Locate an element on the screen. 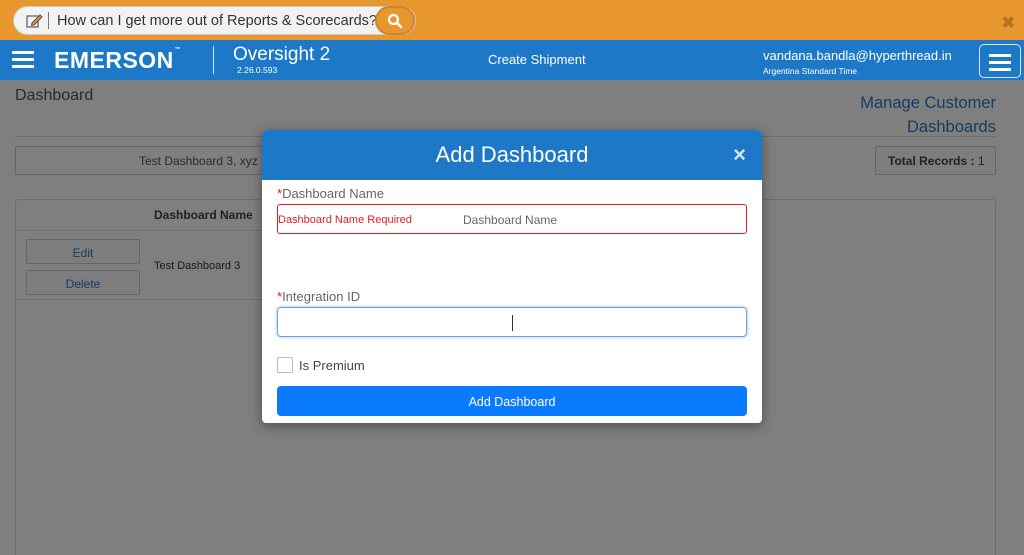  integration-id-label-text: Integration ID is located at coordinates (321, 296).